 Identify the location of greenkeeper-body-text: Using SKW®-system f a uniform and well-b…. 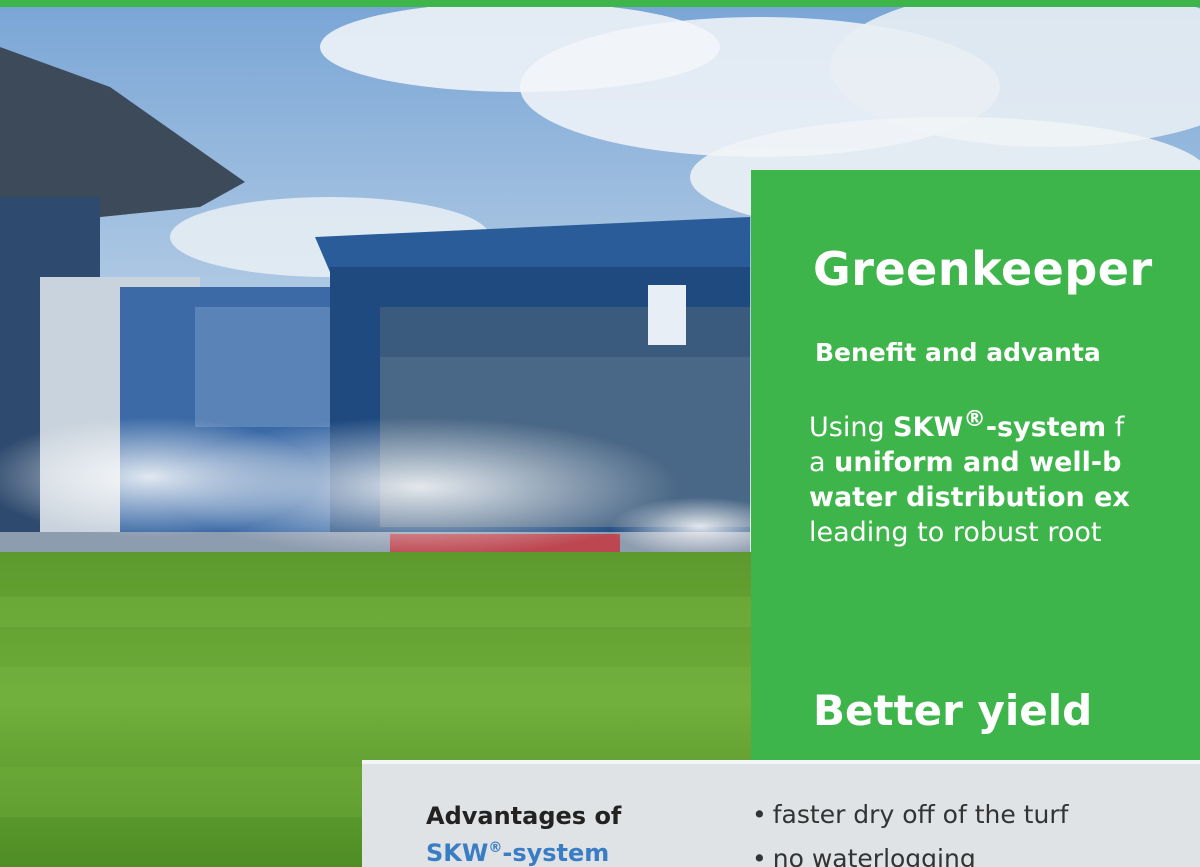
(969, 477).